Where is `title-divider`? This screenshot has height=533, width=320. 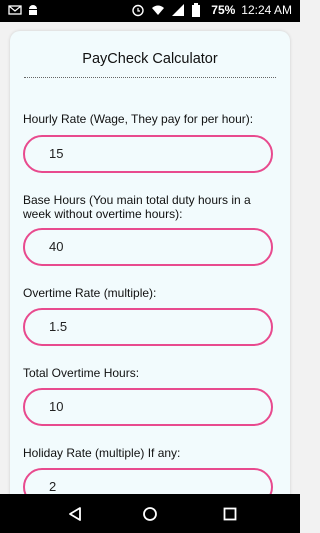 title-divider is located at coordinates (150, 77).